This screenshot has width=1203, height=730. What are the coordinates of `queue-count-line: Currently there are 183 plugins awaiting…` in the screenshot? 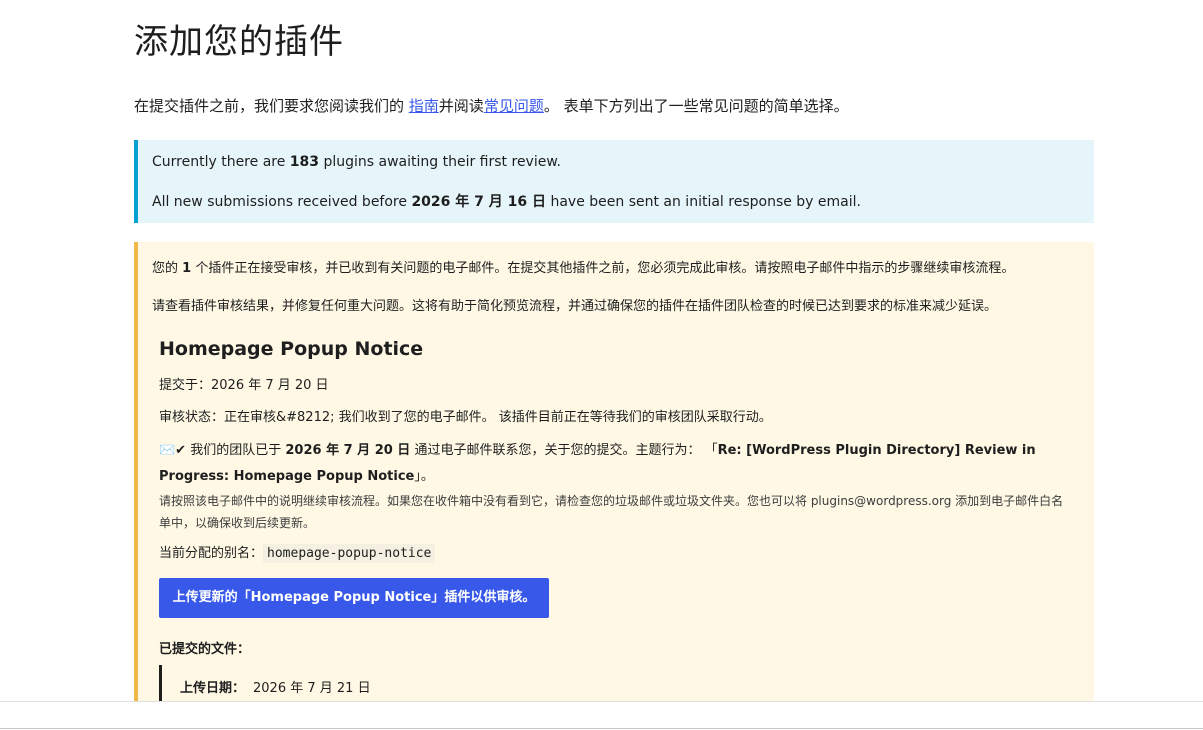 It's located at (623, 172).